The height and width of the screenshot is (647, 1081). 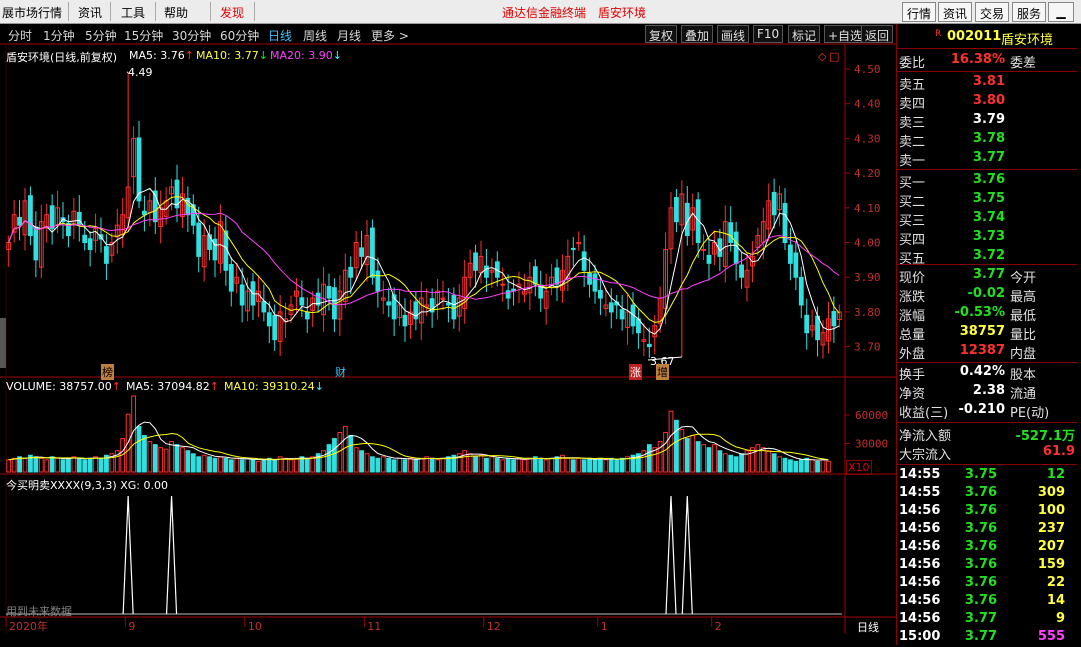 I want to click on event-tag-limit-up: 涨, so click(x=635, y=372).